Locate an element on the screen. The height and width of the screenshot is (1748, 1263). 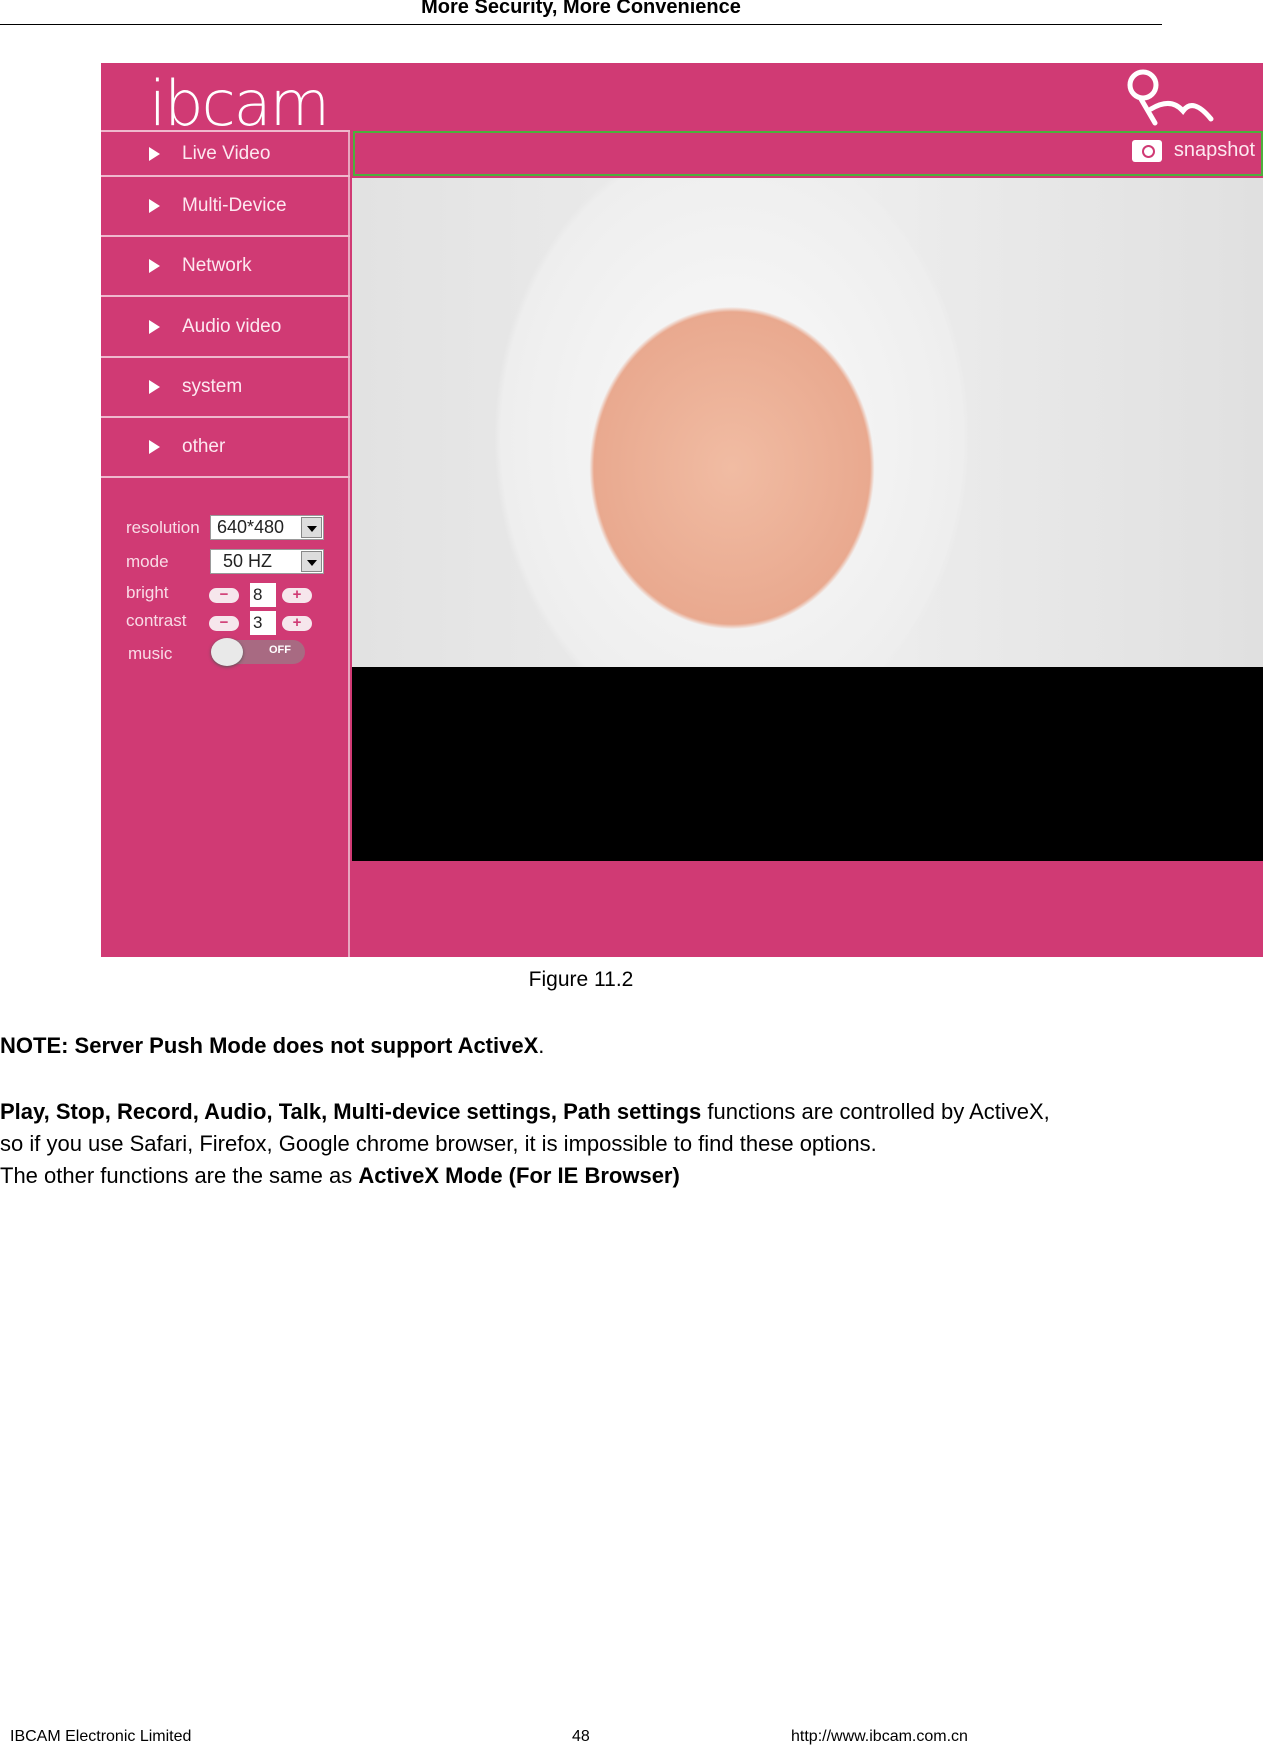
menu-label: Live Video is located at coordinates (226, 153).